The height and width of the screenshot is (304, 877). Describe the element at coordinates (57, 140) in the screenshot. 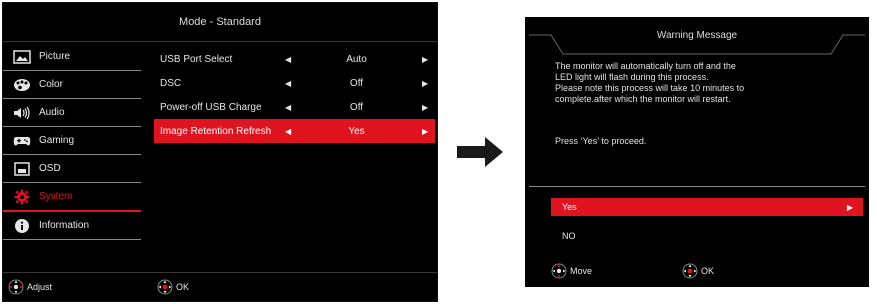

I see `sidebar-item-label: Gaming` at that location.